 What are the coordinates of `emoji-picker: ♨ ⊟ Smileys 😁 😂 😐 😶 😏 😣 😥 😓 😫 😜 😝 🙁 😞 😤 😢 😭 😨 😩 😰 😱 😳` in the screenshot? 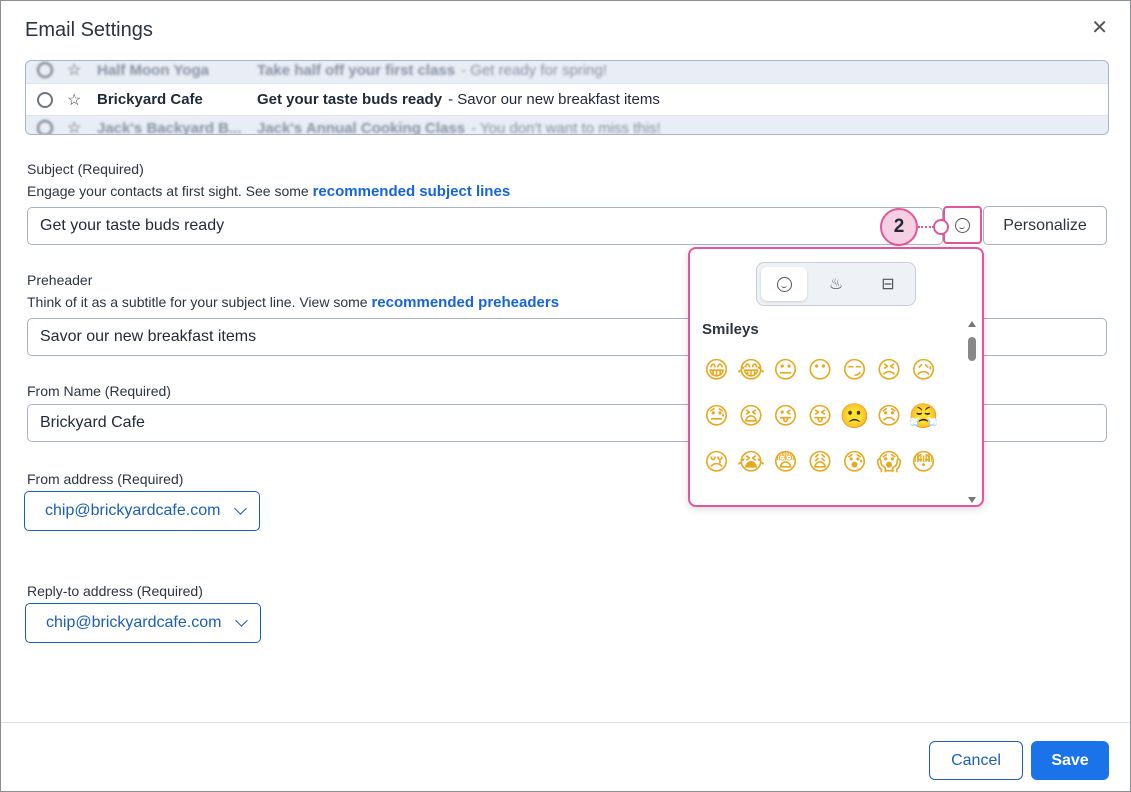 It's located at (836, 377).